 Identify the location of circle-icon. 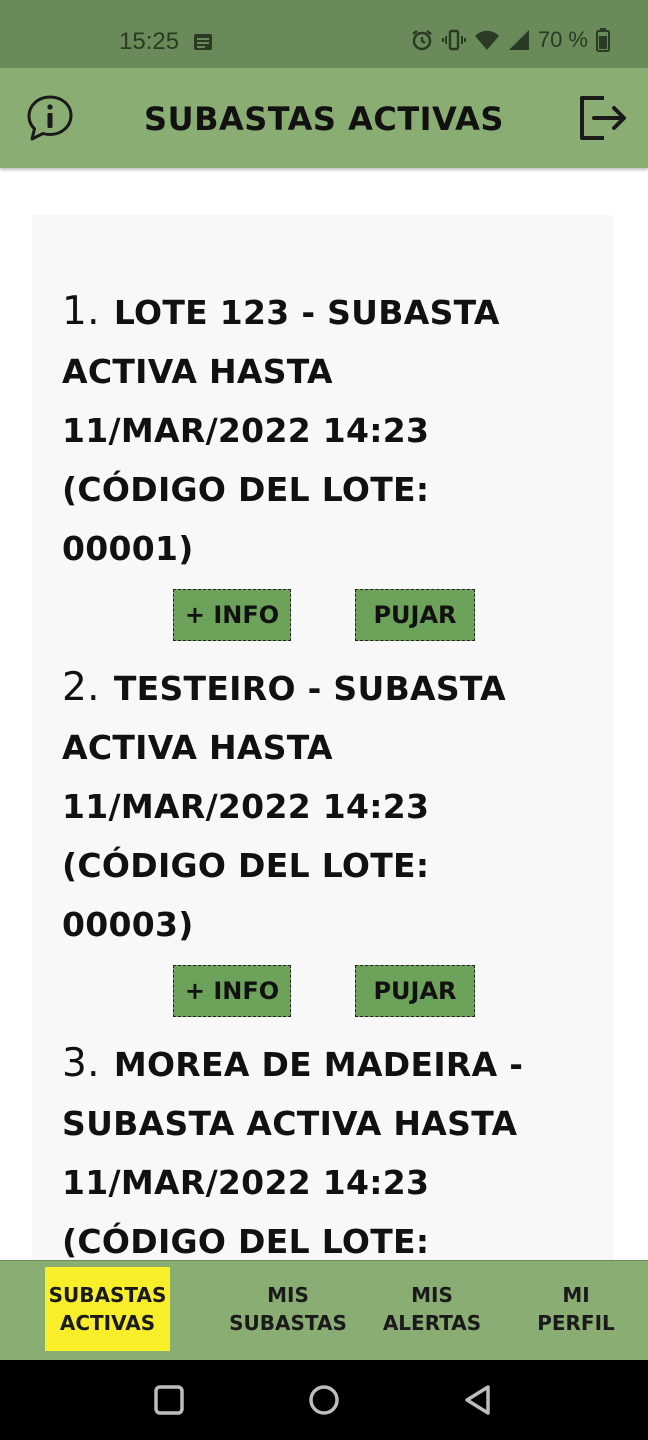
(324, 1400).